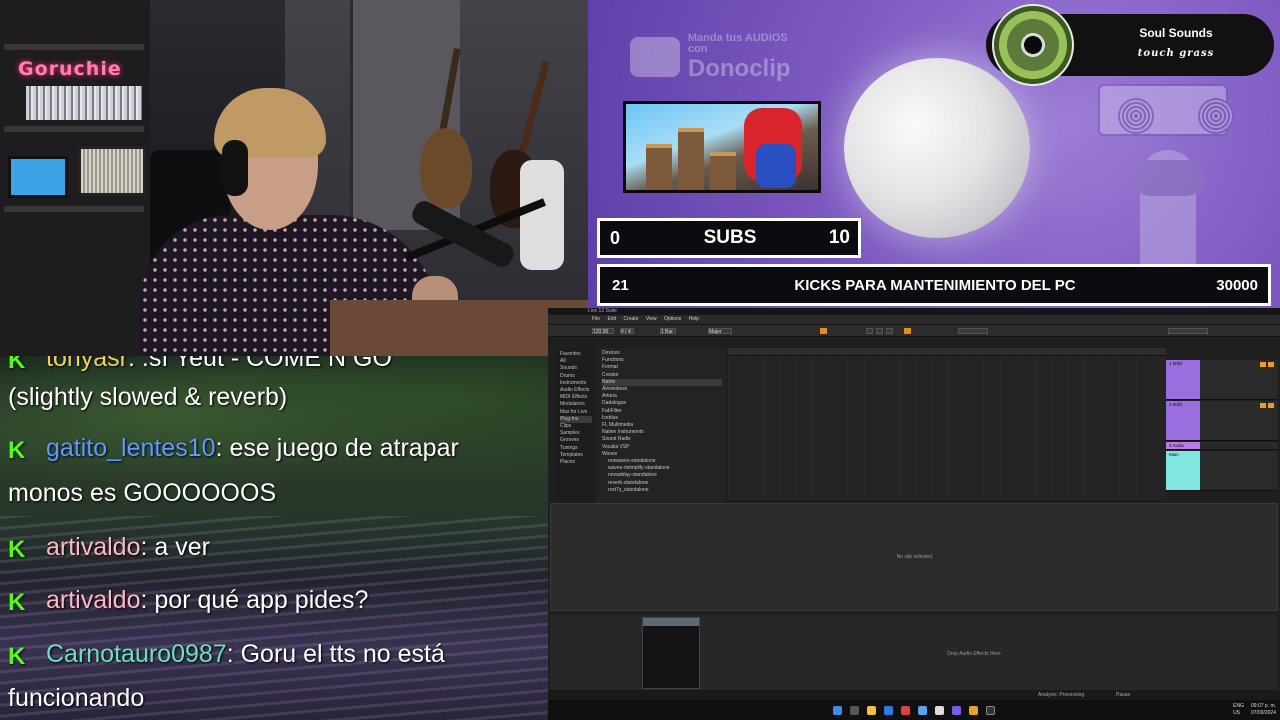 Image resolution: width=1280 pixels, height=720 pixels. Describe the element at coordinates (947, 424) in the screenshot. I see `arrangement-view` at that location.